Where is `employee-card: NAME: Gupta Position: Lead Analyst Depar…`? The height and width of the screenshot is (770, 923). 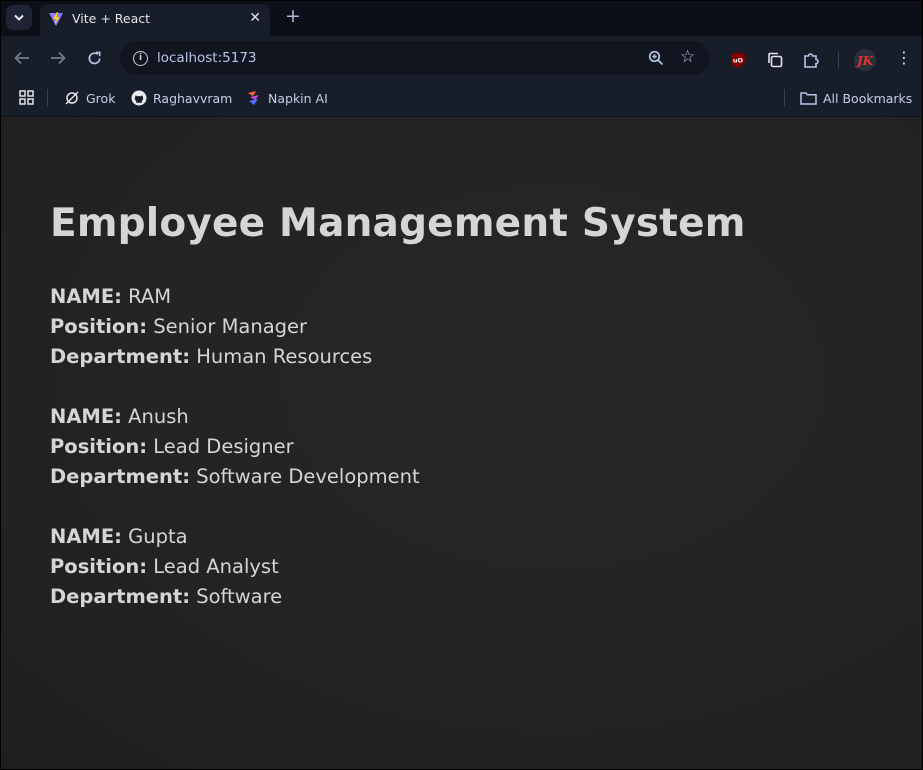 employee-card: NAME: Gupta Position: Lead Analyst Depar… is located at coordinates (166, 567).